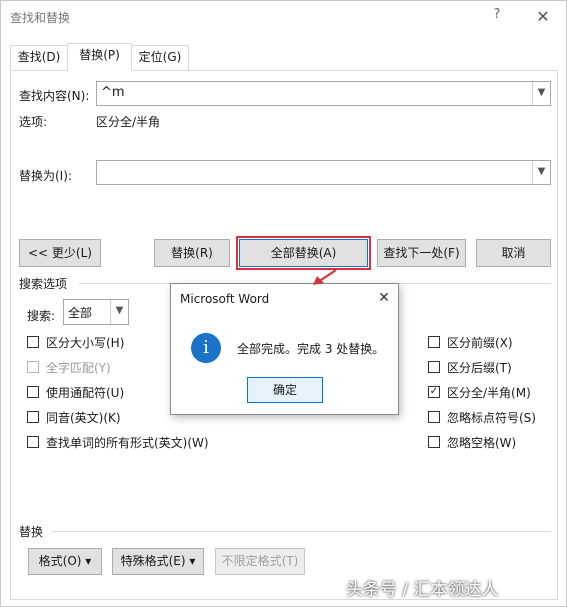 This screenshot has height=607, width=567. I want to click on info-icon: i, so click(206, 348).